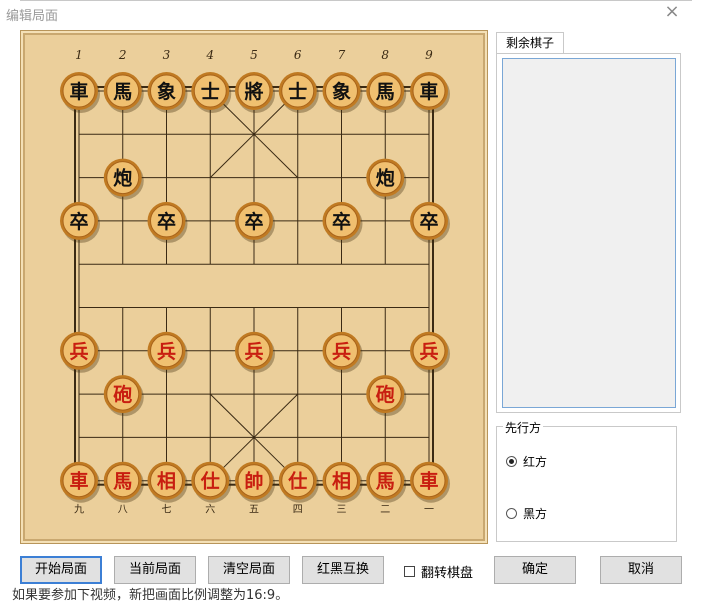 The width and height of the screenshot is (712, 603). I want to click on piece-label: 帥, so click(253, 481).